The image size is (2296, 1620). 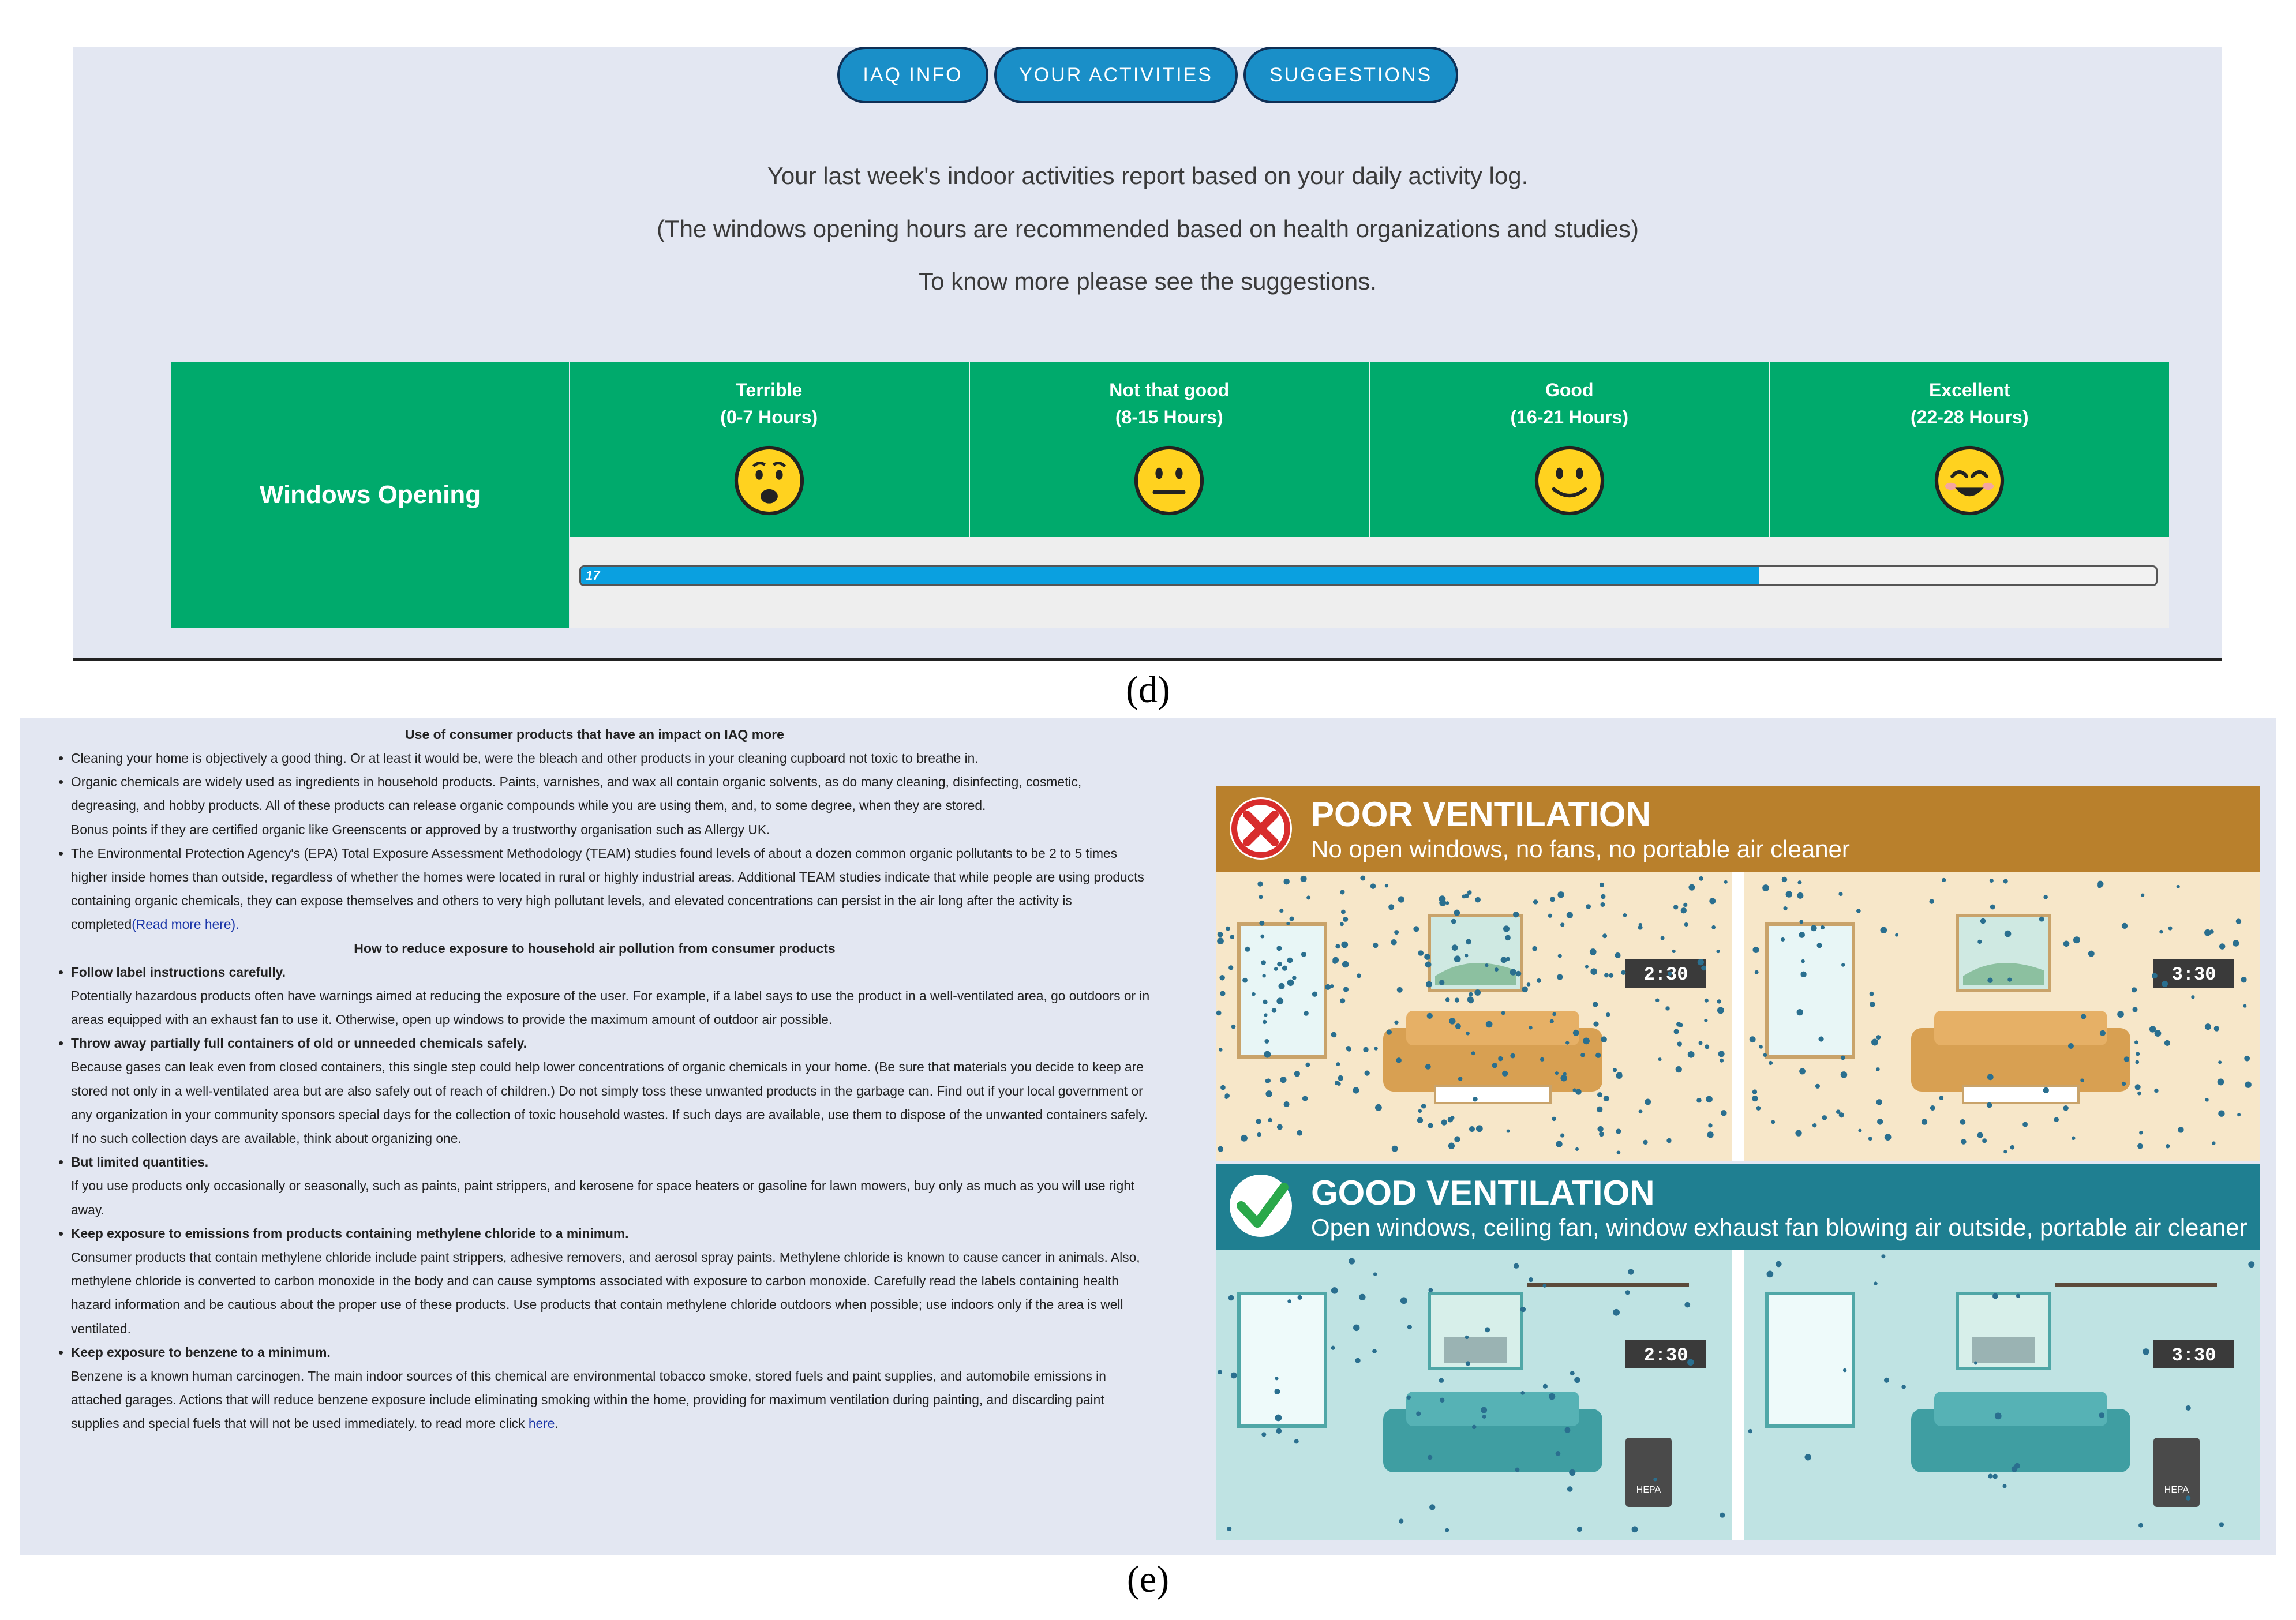 I want to click on tab-your-activities: YOUR ACTIVITIES, so click(x=1116, y=75).